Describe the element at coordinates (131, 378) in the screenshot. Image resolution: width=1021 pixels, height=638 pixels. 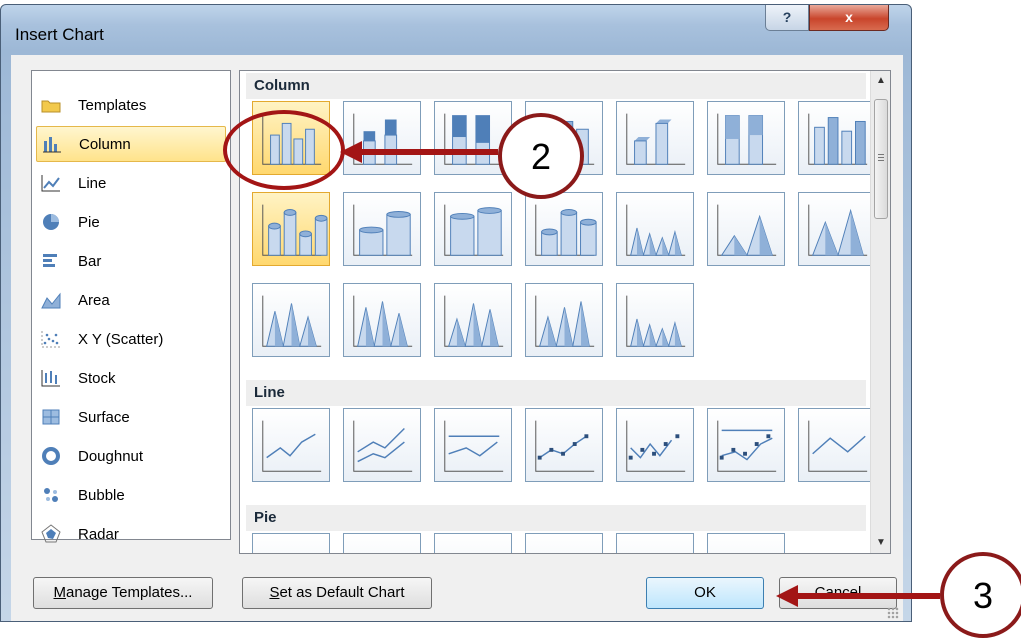
I see `category-stock: Stock` at that location.